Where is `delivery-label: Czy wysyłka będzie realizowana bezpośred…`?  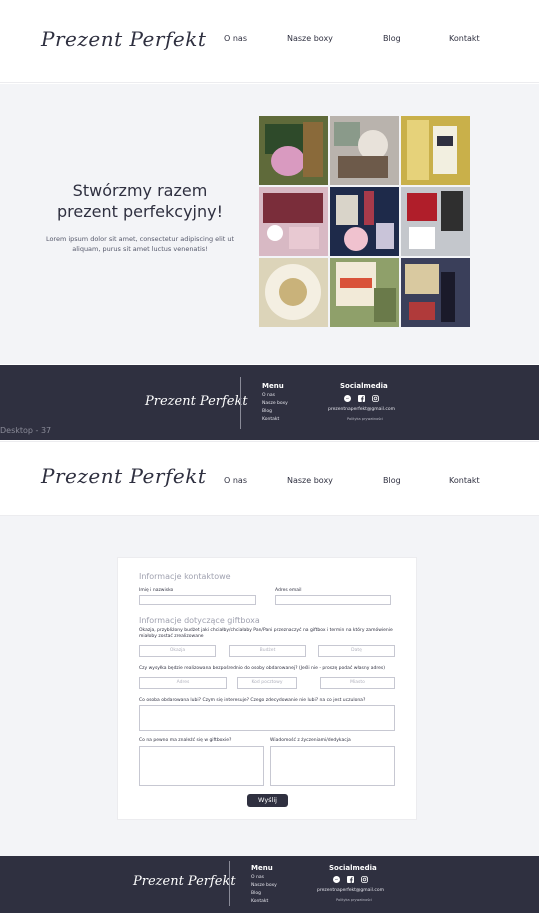
delivery-label: Czy wysyłka będzie realizowana bezpośred… is located at coordinates (262, 668).